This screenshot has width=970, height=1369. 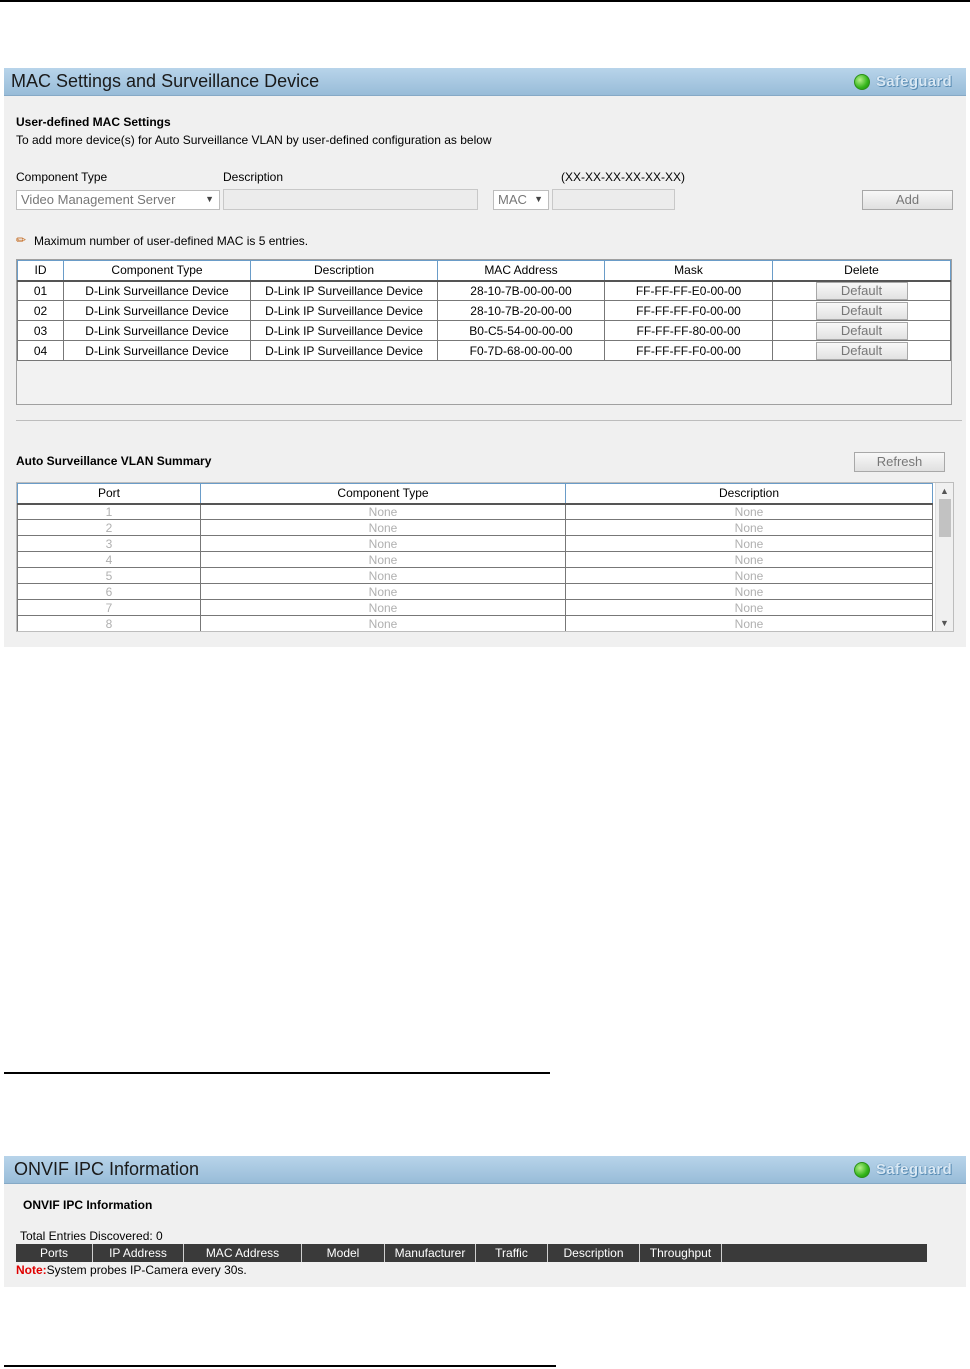 I want to click on col-mask: Mask, so click(x=688, y=271).